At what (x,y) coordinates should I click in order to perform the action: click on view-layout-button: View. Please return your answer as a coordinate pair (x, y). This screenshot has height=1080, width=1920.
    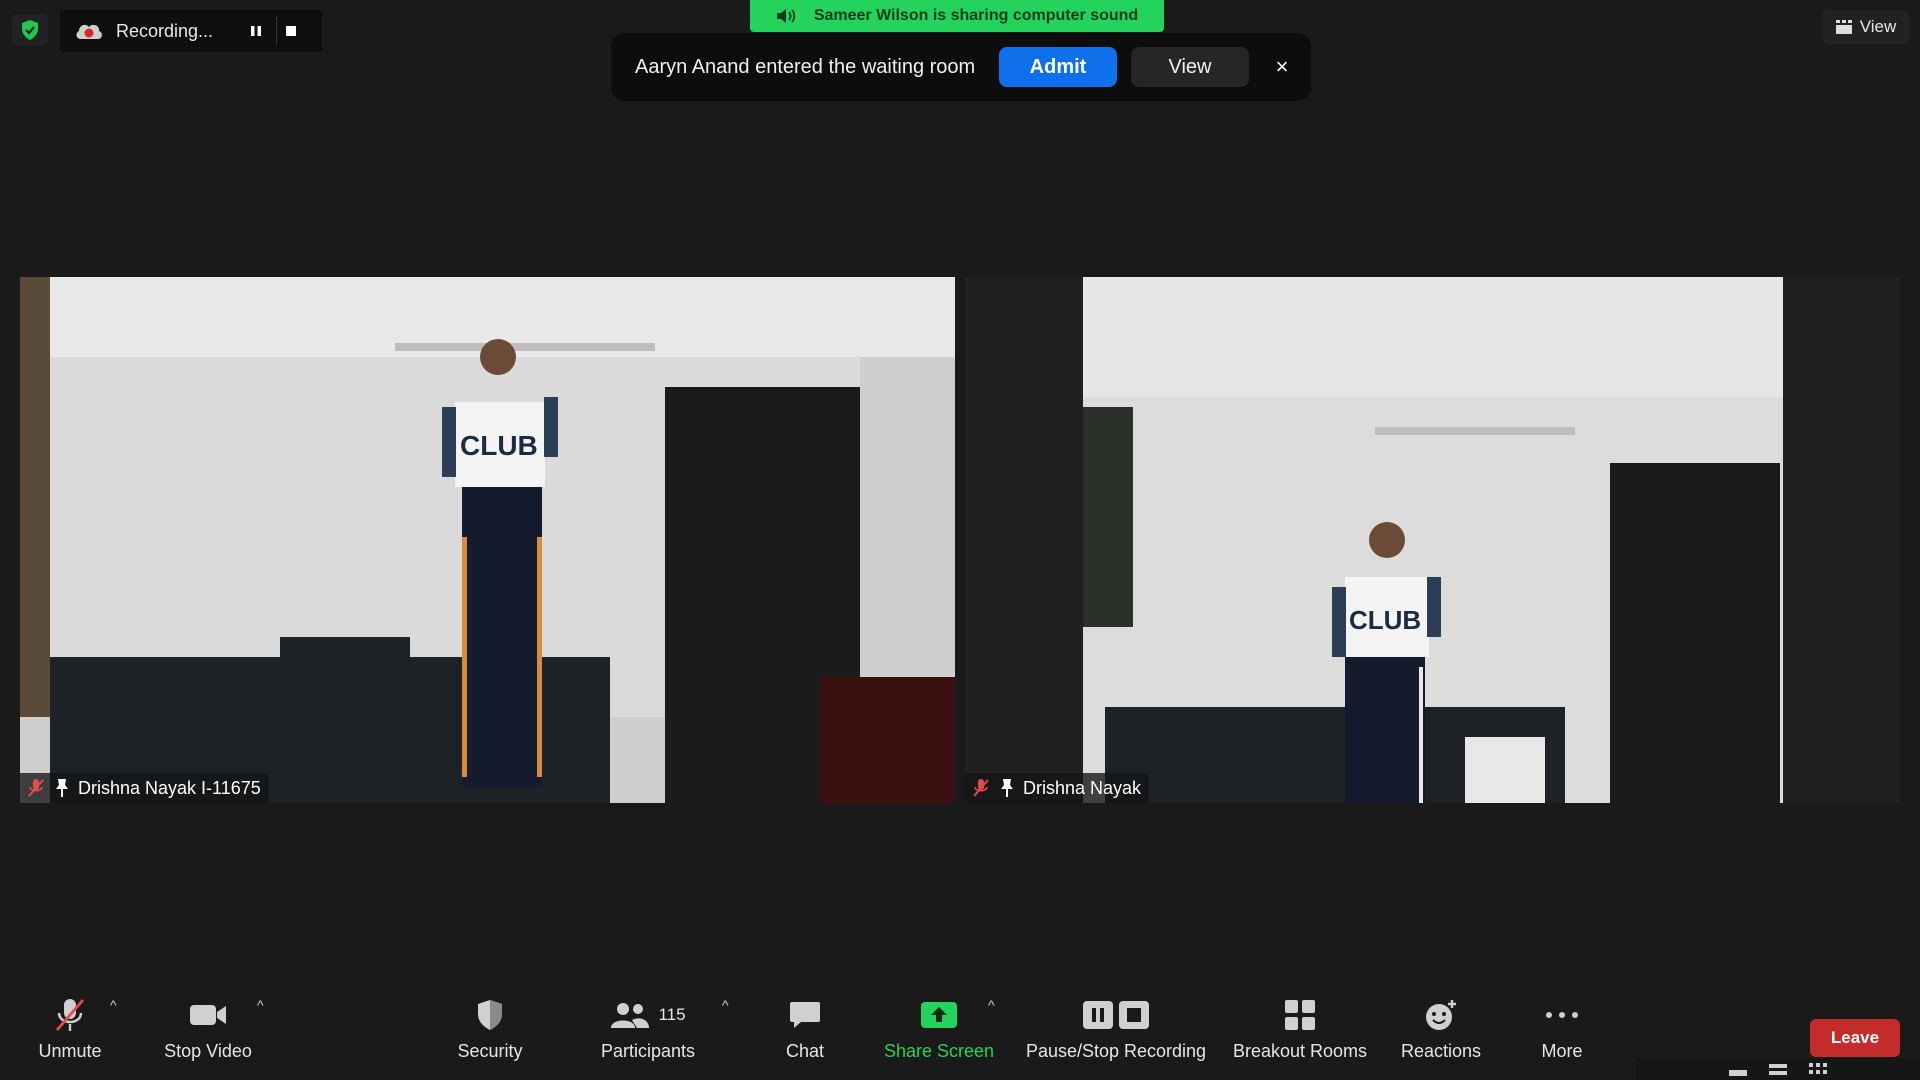
    Looking at the image, I should click on (1866, 27).